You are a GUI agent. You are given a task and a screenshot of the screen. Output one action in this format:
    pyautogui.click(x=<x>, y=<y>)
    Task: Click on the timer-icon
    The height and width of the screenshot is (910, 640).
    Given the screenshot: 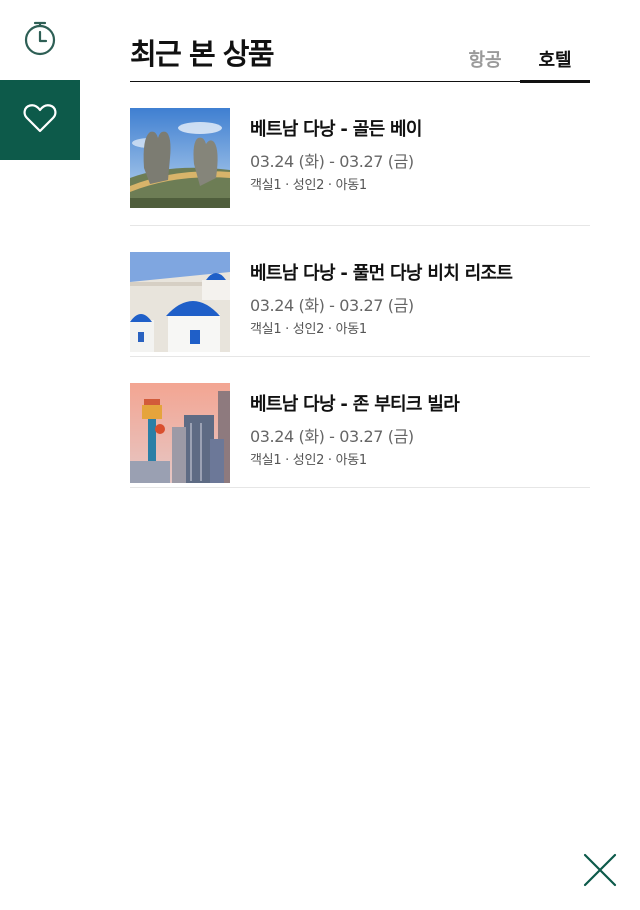 What is the action you would take?
    pyautogui.click(x=40, y=40)
    